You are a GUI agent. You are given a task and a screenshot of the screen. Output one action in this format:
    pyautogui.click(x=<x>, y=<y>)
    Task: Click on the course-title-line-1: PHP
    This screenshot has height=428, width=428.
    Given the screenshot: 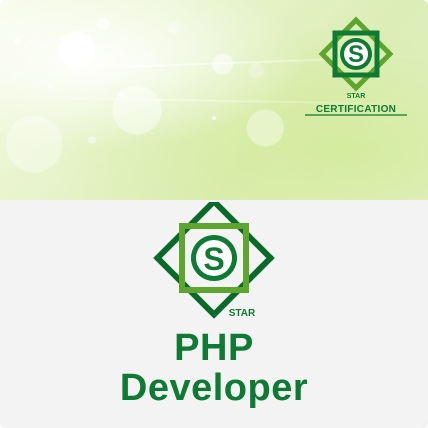 What is the action you would take?
    pyautogui.click(x=214, y=348)
    